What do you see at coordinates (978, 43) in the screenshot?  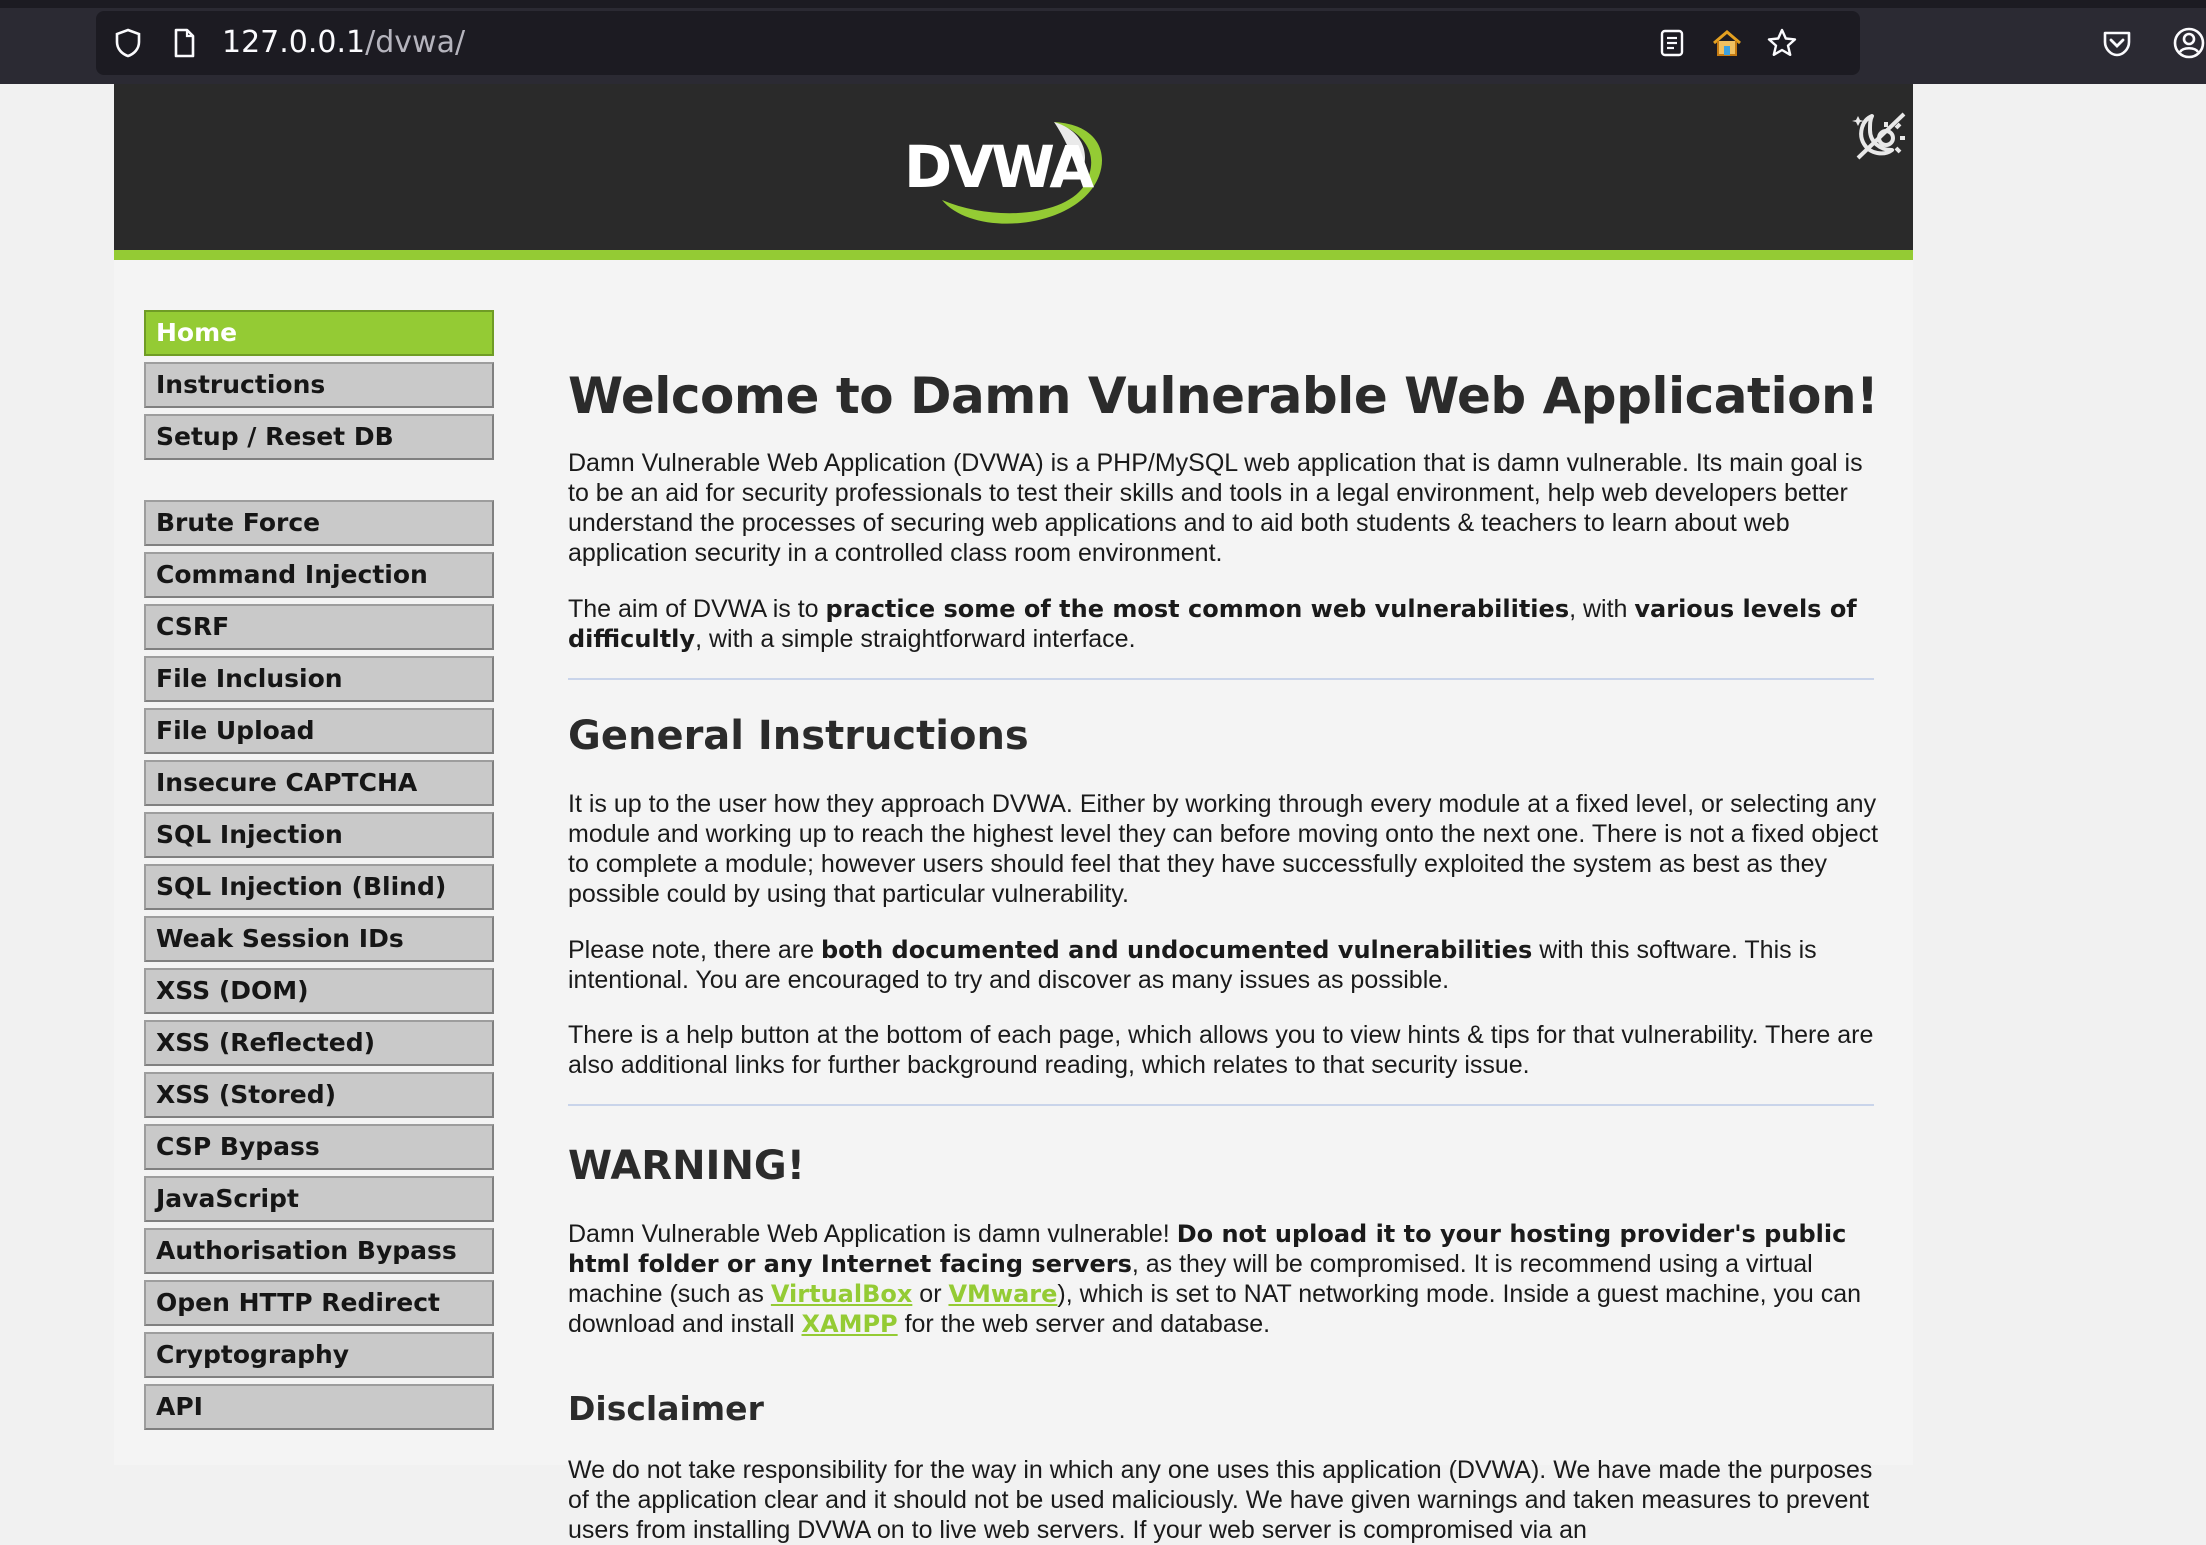 I see `address-bar: 127.0.0.1/dvwa/` at bounding box center [978, 43].